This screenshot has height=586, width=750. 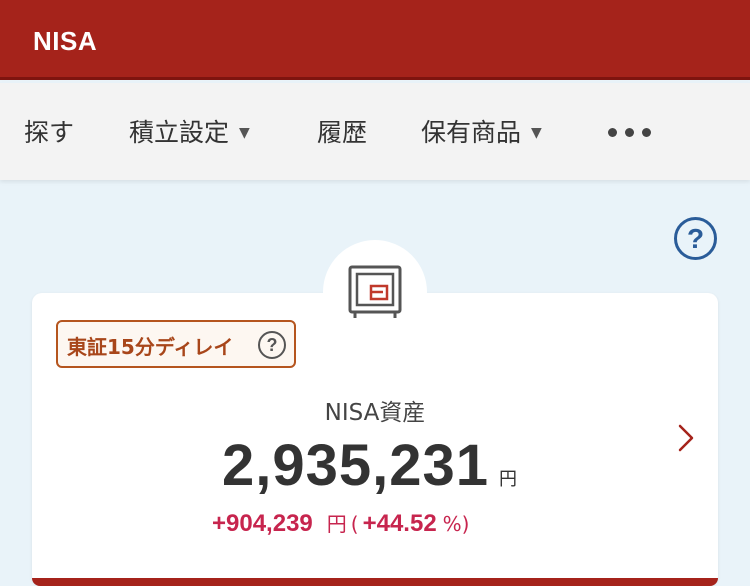 I want to click on change-amount: +904,239, so click(x=262, y=523).